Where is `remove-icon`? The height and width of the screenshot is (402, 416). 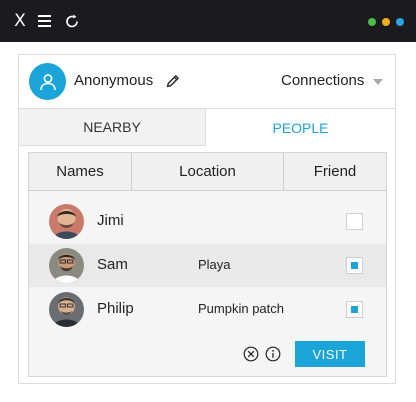 remove-icon is located at coordinates (251, 354).